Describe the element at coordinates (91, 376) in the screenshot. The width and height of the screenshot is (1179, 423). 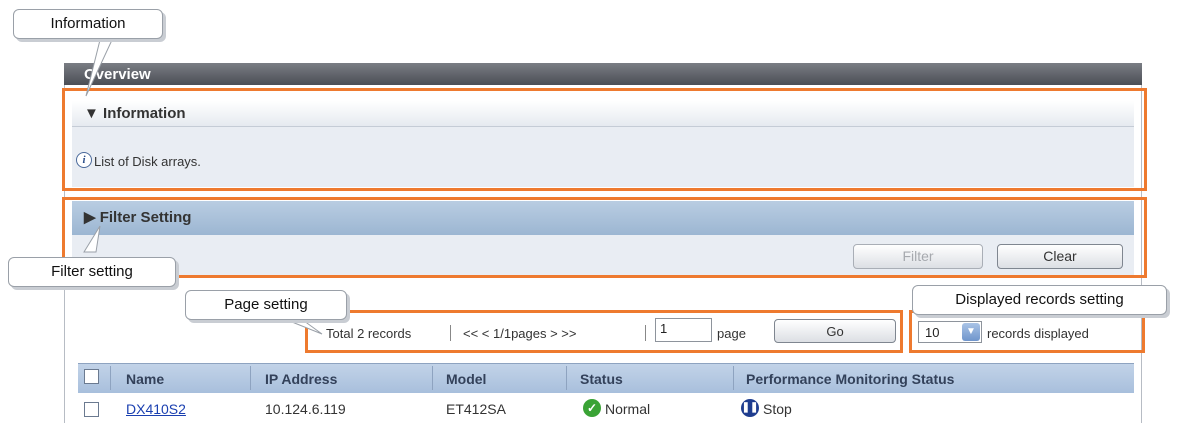
I see `select-all-checkbox` at that location.